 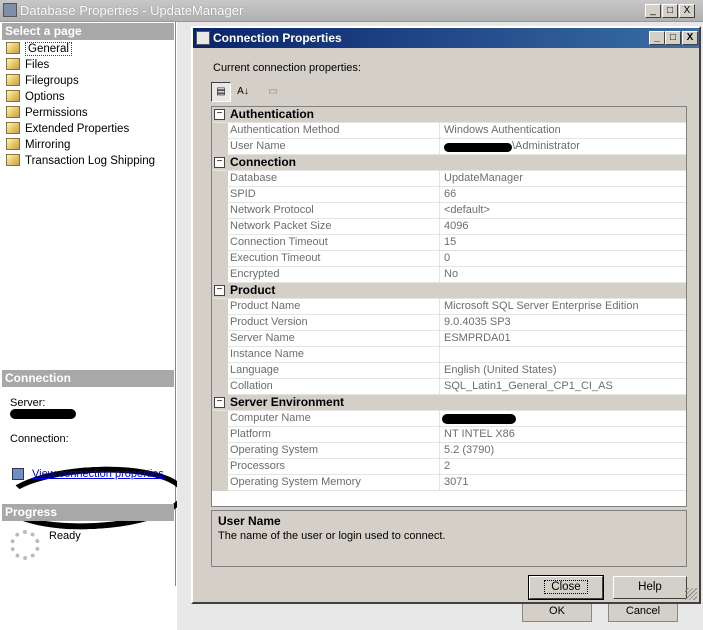 What do you see at coordinates (80, 162) in the screenshot?
I see `page-item-transaction-log-shipping: Transaction Log Shipping` at bounding box center [80, 162].